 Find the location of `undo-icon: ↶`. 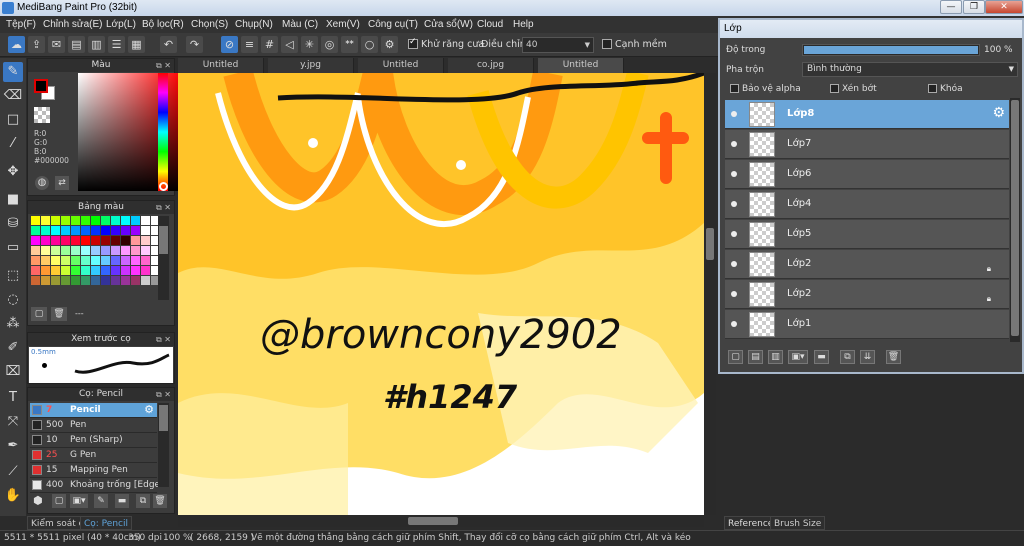

undo-icon: ↶ is located at coordinates (168, 44).